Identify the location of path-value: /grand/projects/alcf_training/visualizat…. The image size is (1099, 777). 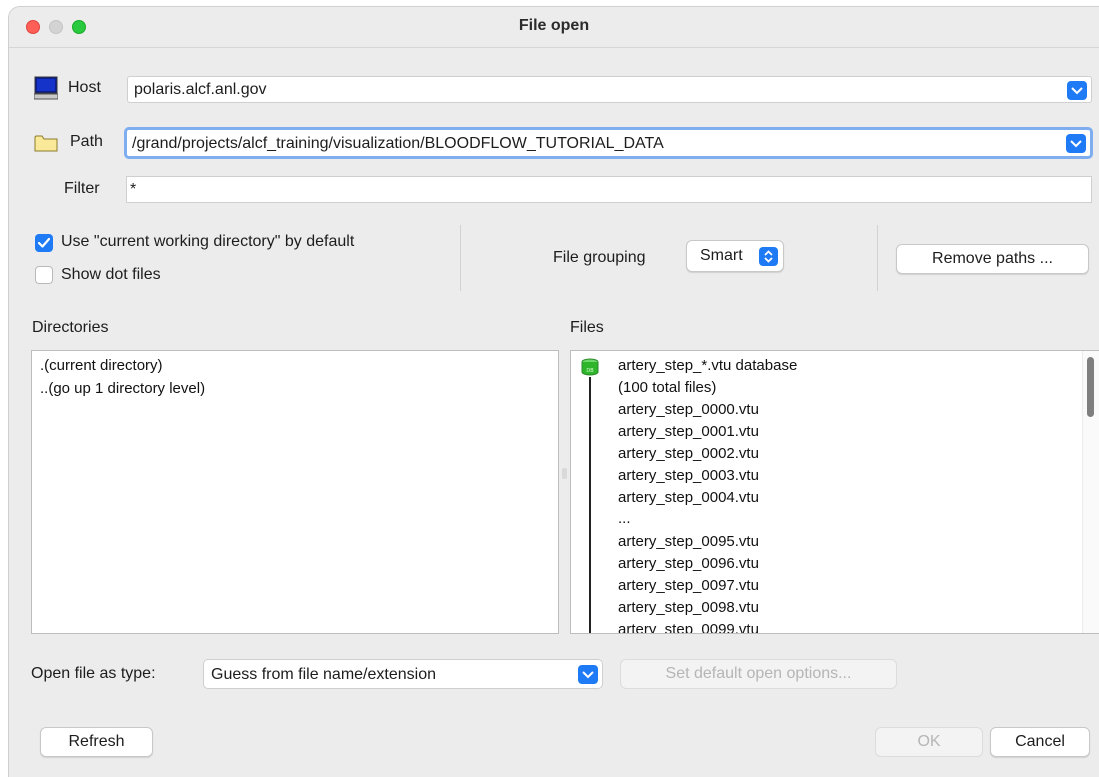
(398, 144).